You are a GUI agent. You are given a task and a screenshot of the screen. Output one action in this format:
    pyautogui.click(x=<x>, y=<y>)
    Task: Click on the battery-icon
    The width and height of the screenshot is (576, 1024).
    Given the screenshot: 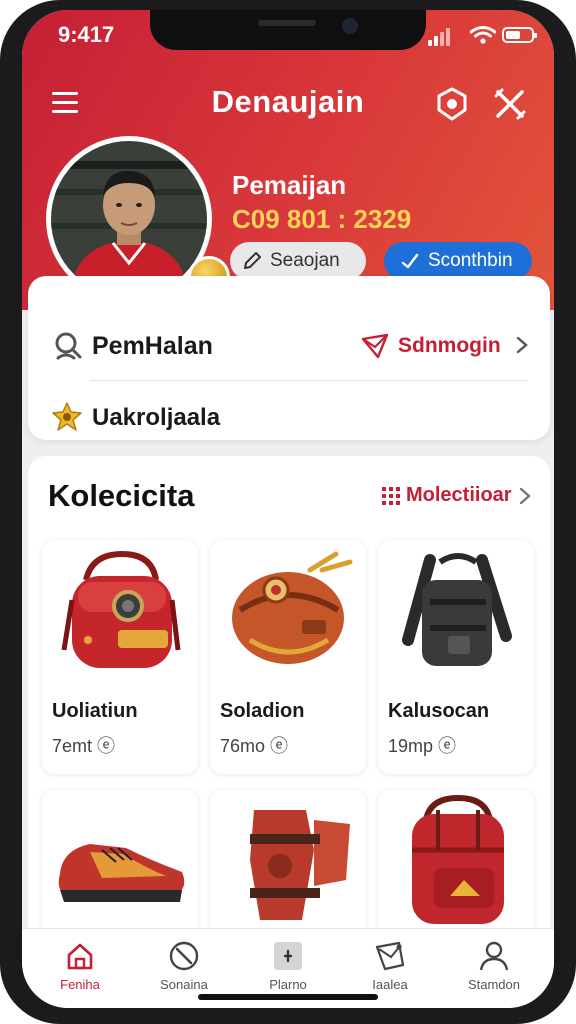 What is the action you would take?
    pyautogui.click(x=519, y=35)
    